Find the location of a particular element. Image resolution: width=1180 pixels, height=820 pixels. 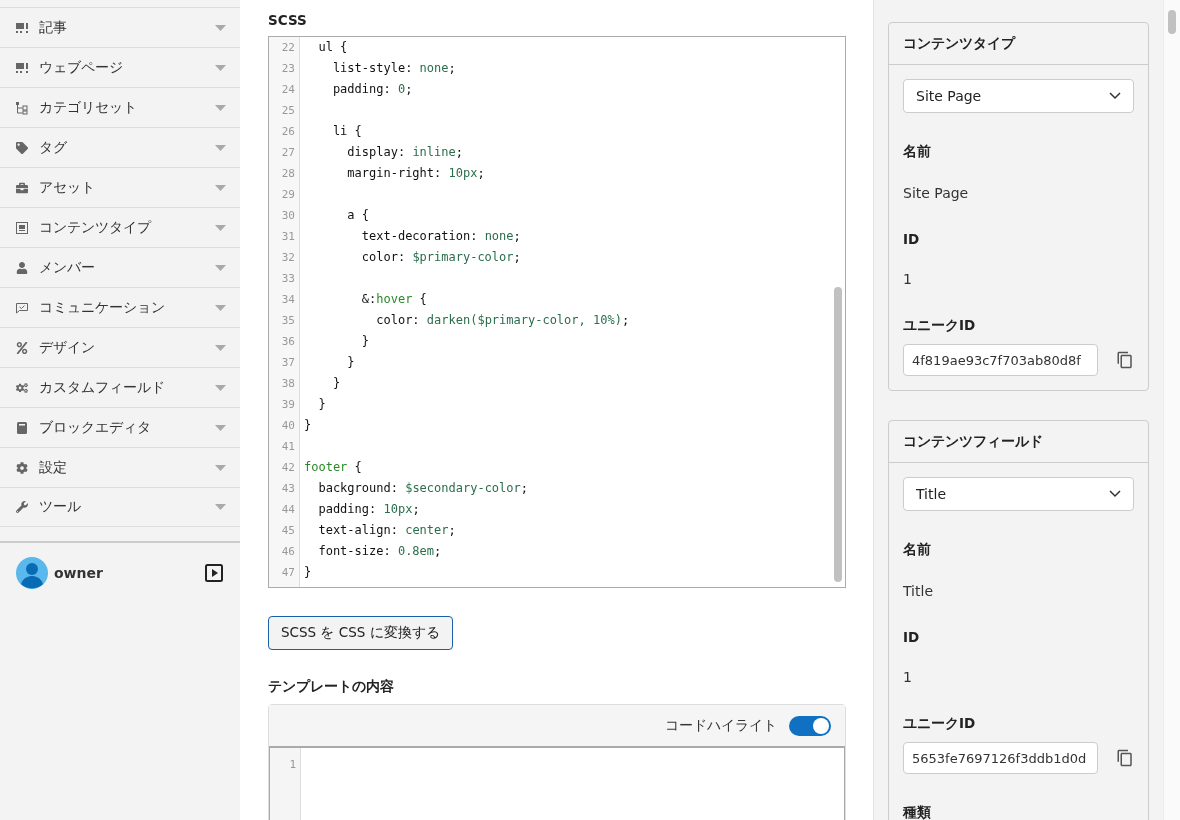

line-number: 24 is located at coordinates (288, 90).